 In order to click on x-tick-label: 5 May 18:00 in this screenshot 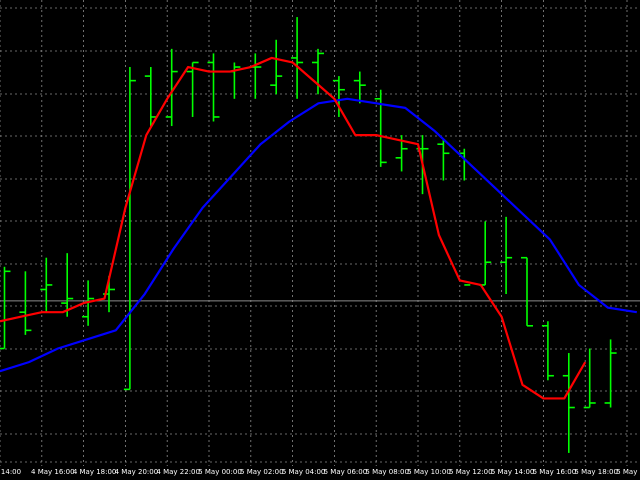, I will do `click(596, 472)`.